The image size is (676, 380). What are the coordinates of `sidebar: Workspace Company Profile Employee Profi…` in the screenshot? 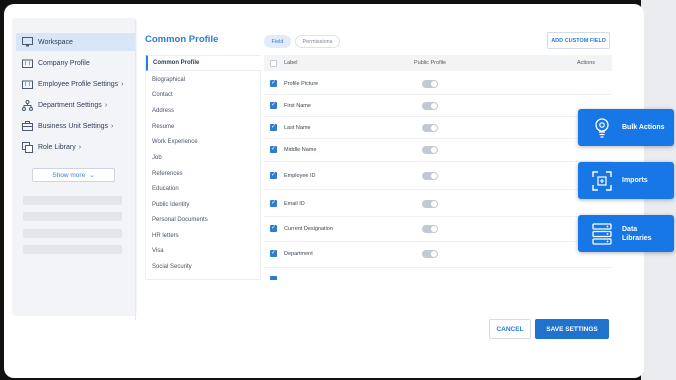 It's located at (74, 167).